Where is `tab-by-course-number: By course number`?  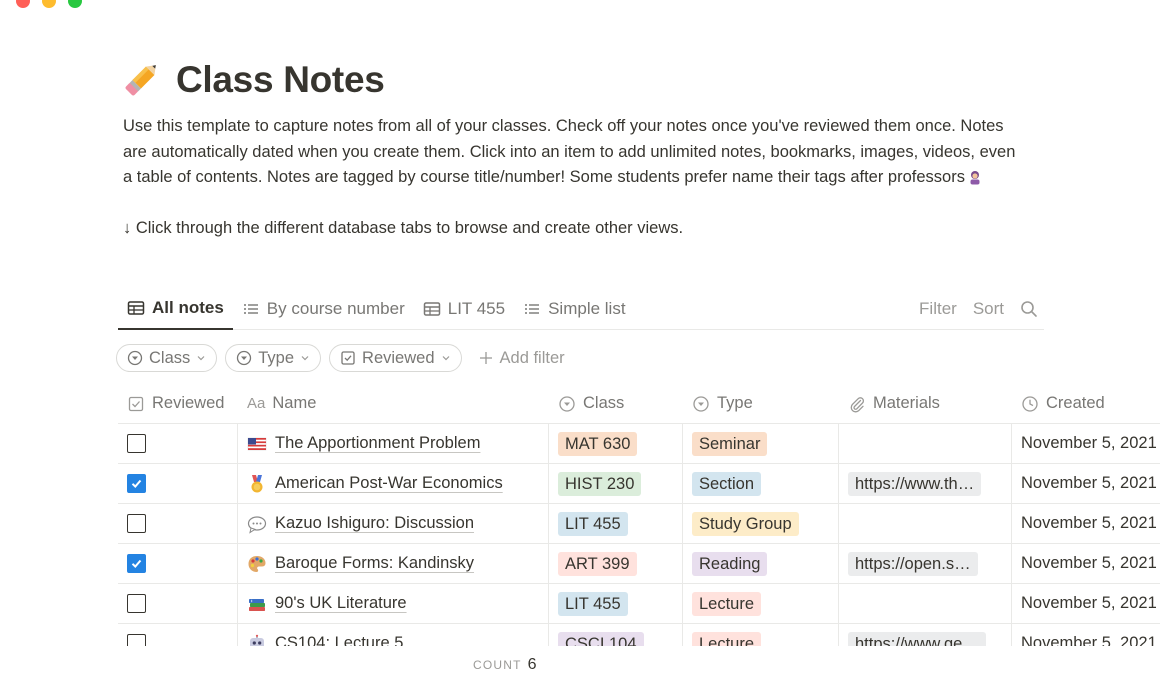
tab-by-course-number: By course number is located at coordinates (323, 309).